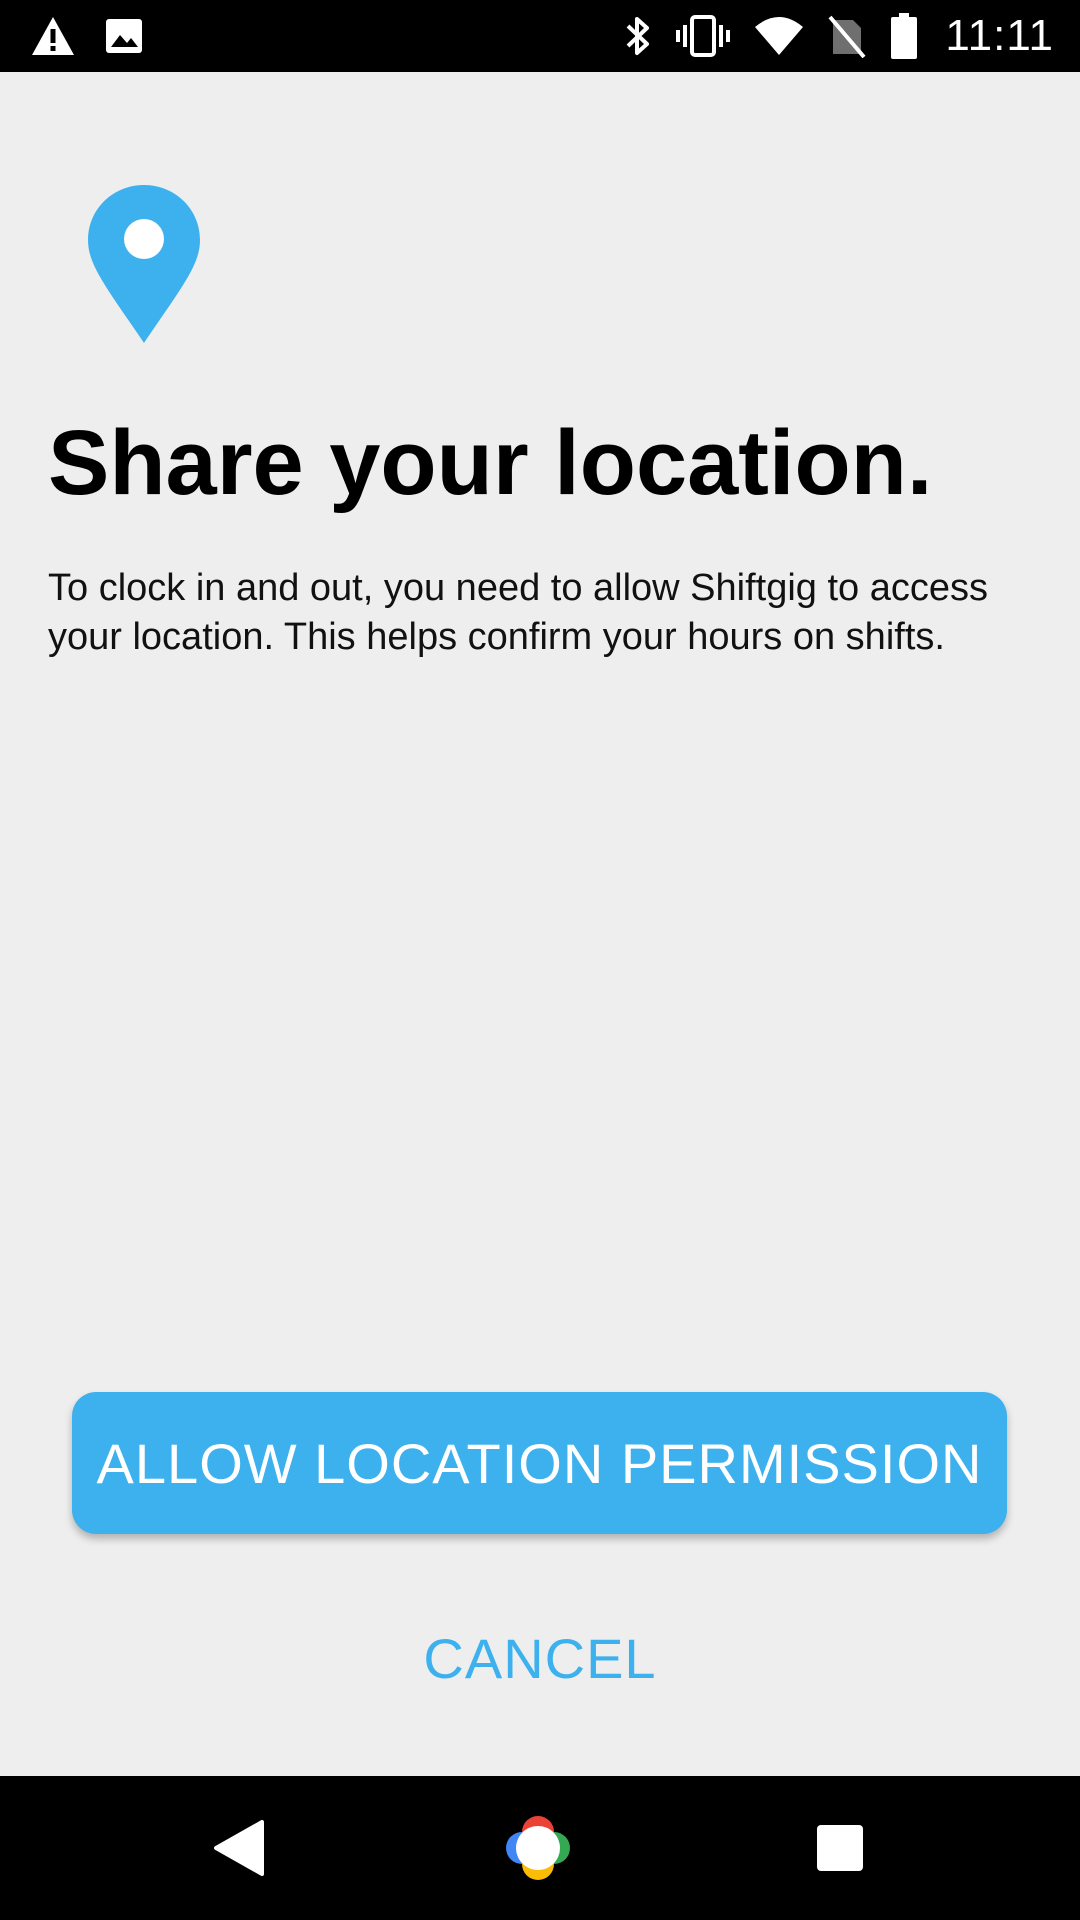 The image size is (1080, 1920). What do you see at coordinates (999, 35) in the screenshot?
I see `status-clock: 11:11` at bounding box center [999, 35].